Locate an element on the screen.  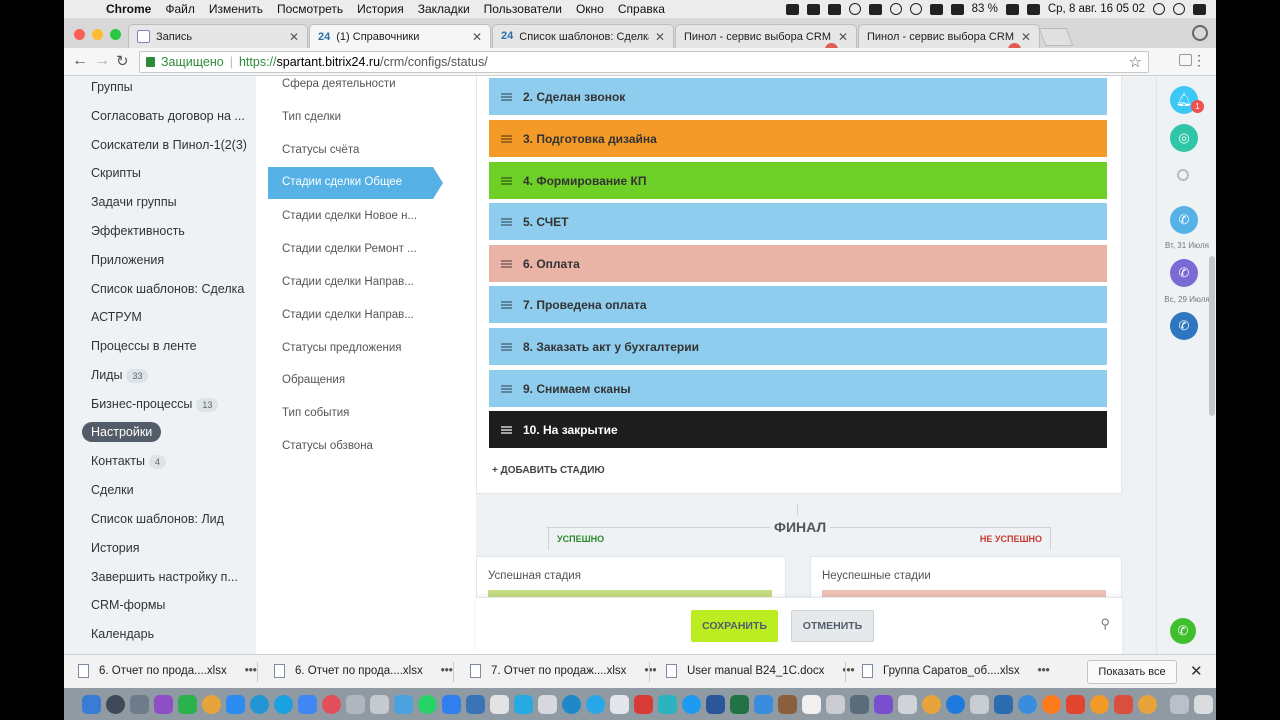
back-icon: ← is located at coordinates (80, 61).